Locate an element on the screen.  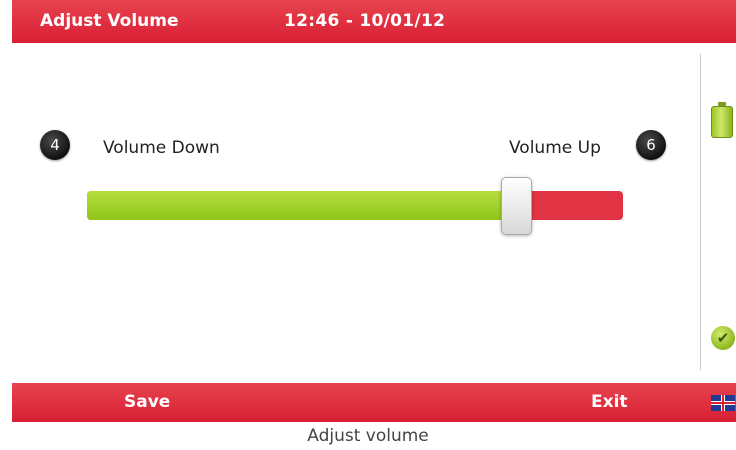
exit-button: Exit is located at coordinates (609, 402).